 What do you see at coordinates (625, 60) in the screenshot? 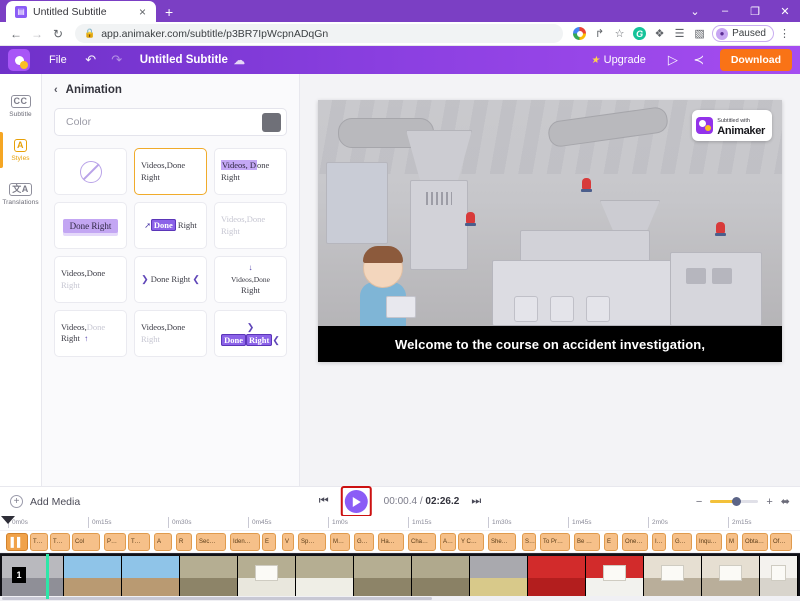
I see `upgrade-button: ★ Upgrade` at bounding box center [625, 60].